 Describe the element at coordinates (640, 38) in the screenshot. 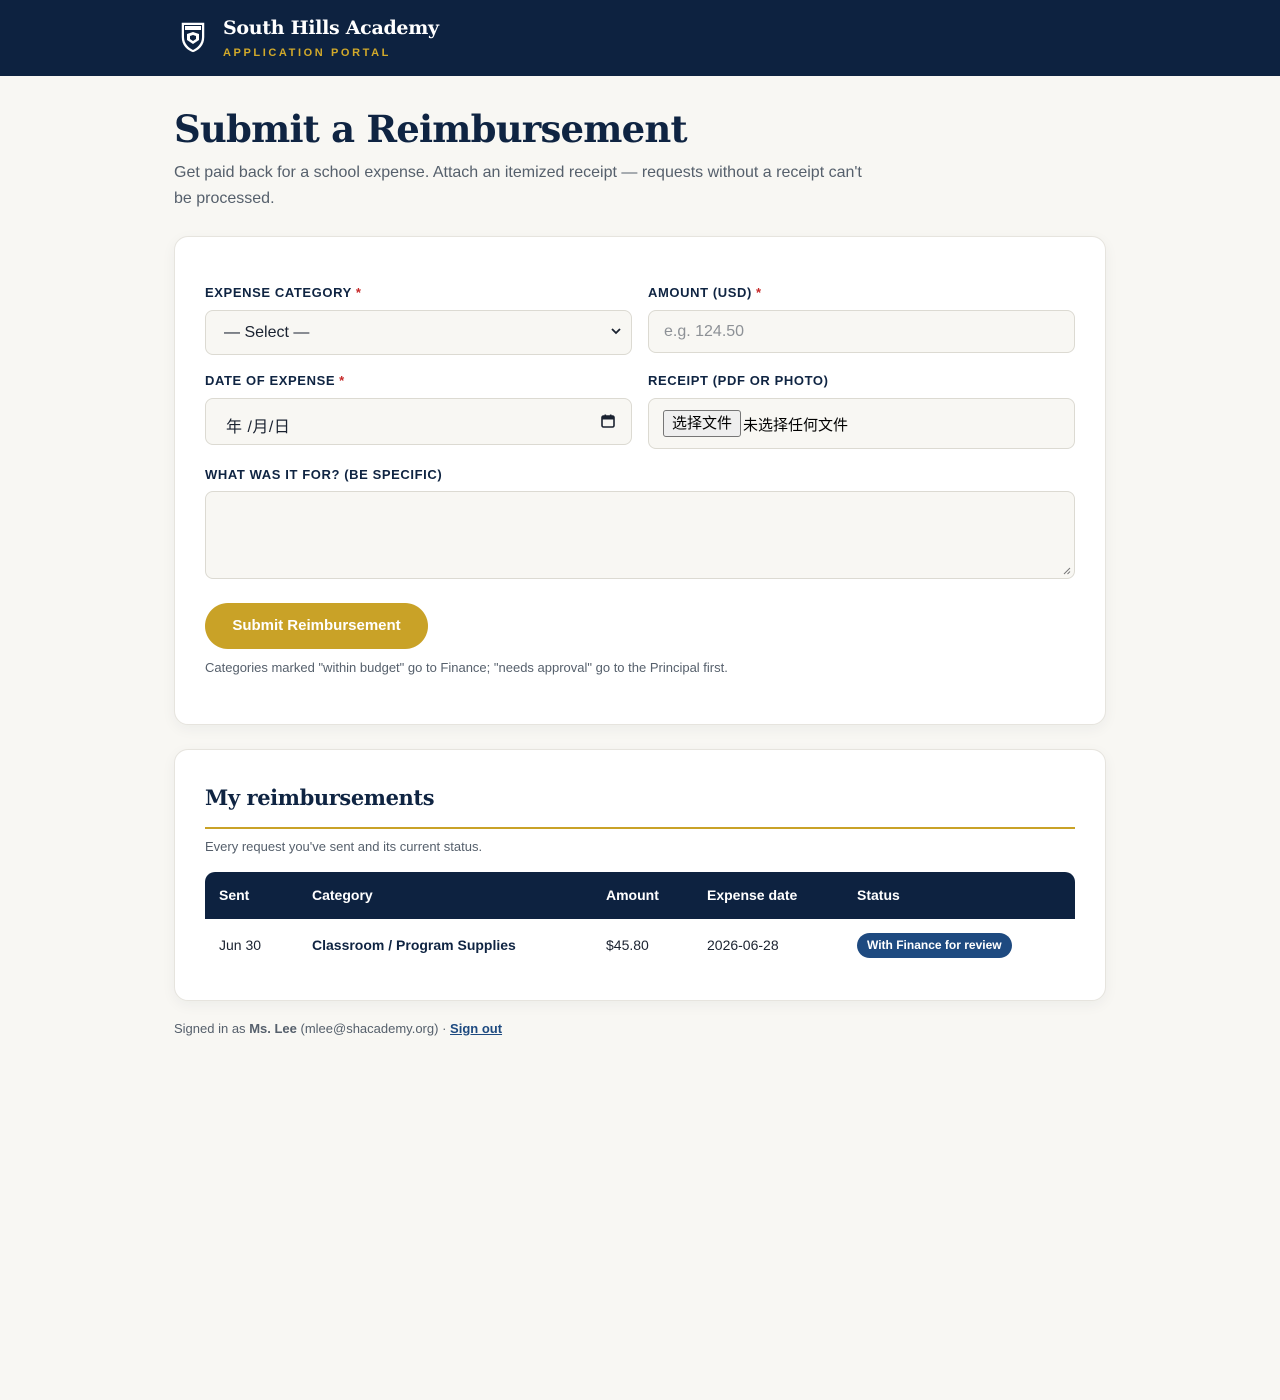

I see `top-bar: South Hills Academy APPLICATION PORTAL` at that location.